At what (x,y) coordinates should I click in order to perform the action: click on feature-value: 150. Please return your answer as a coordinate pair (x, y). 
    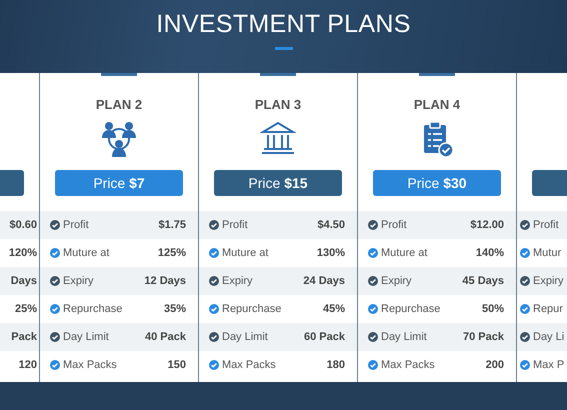
    Looking at the image, I should click on (177, 365).